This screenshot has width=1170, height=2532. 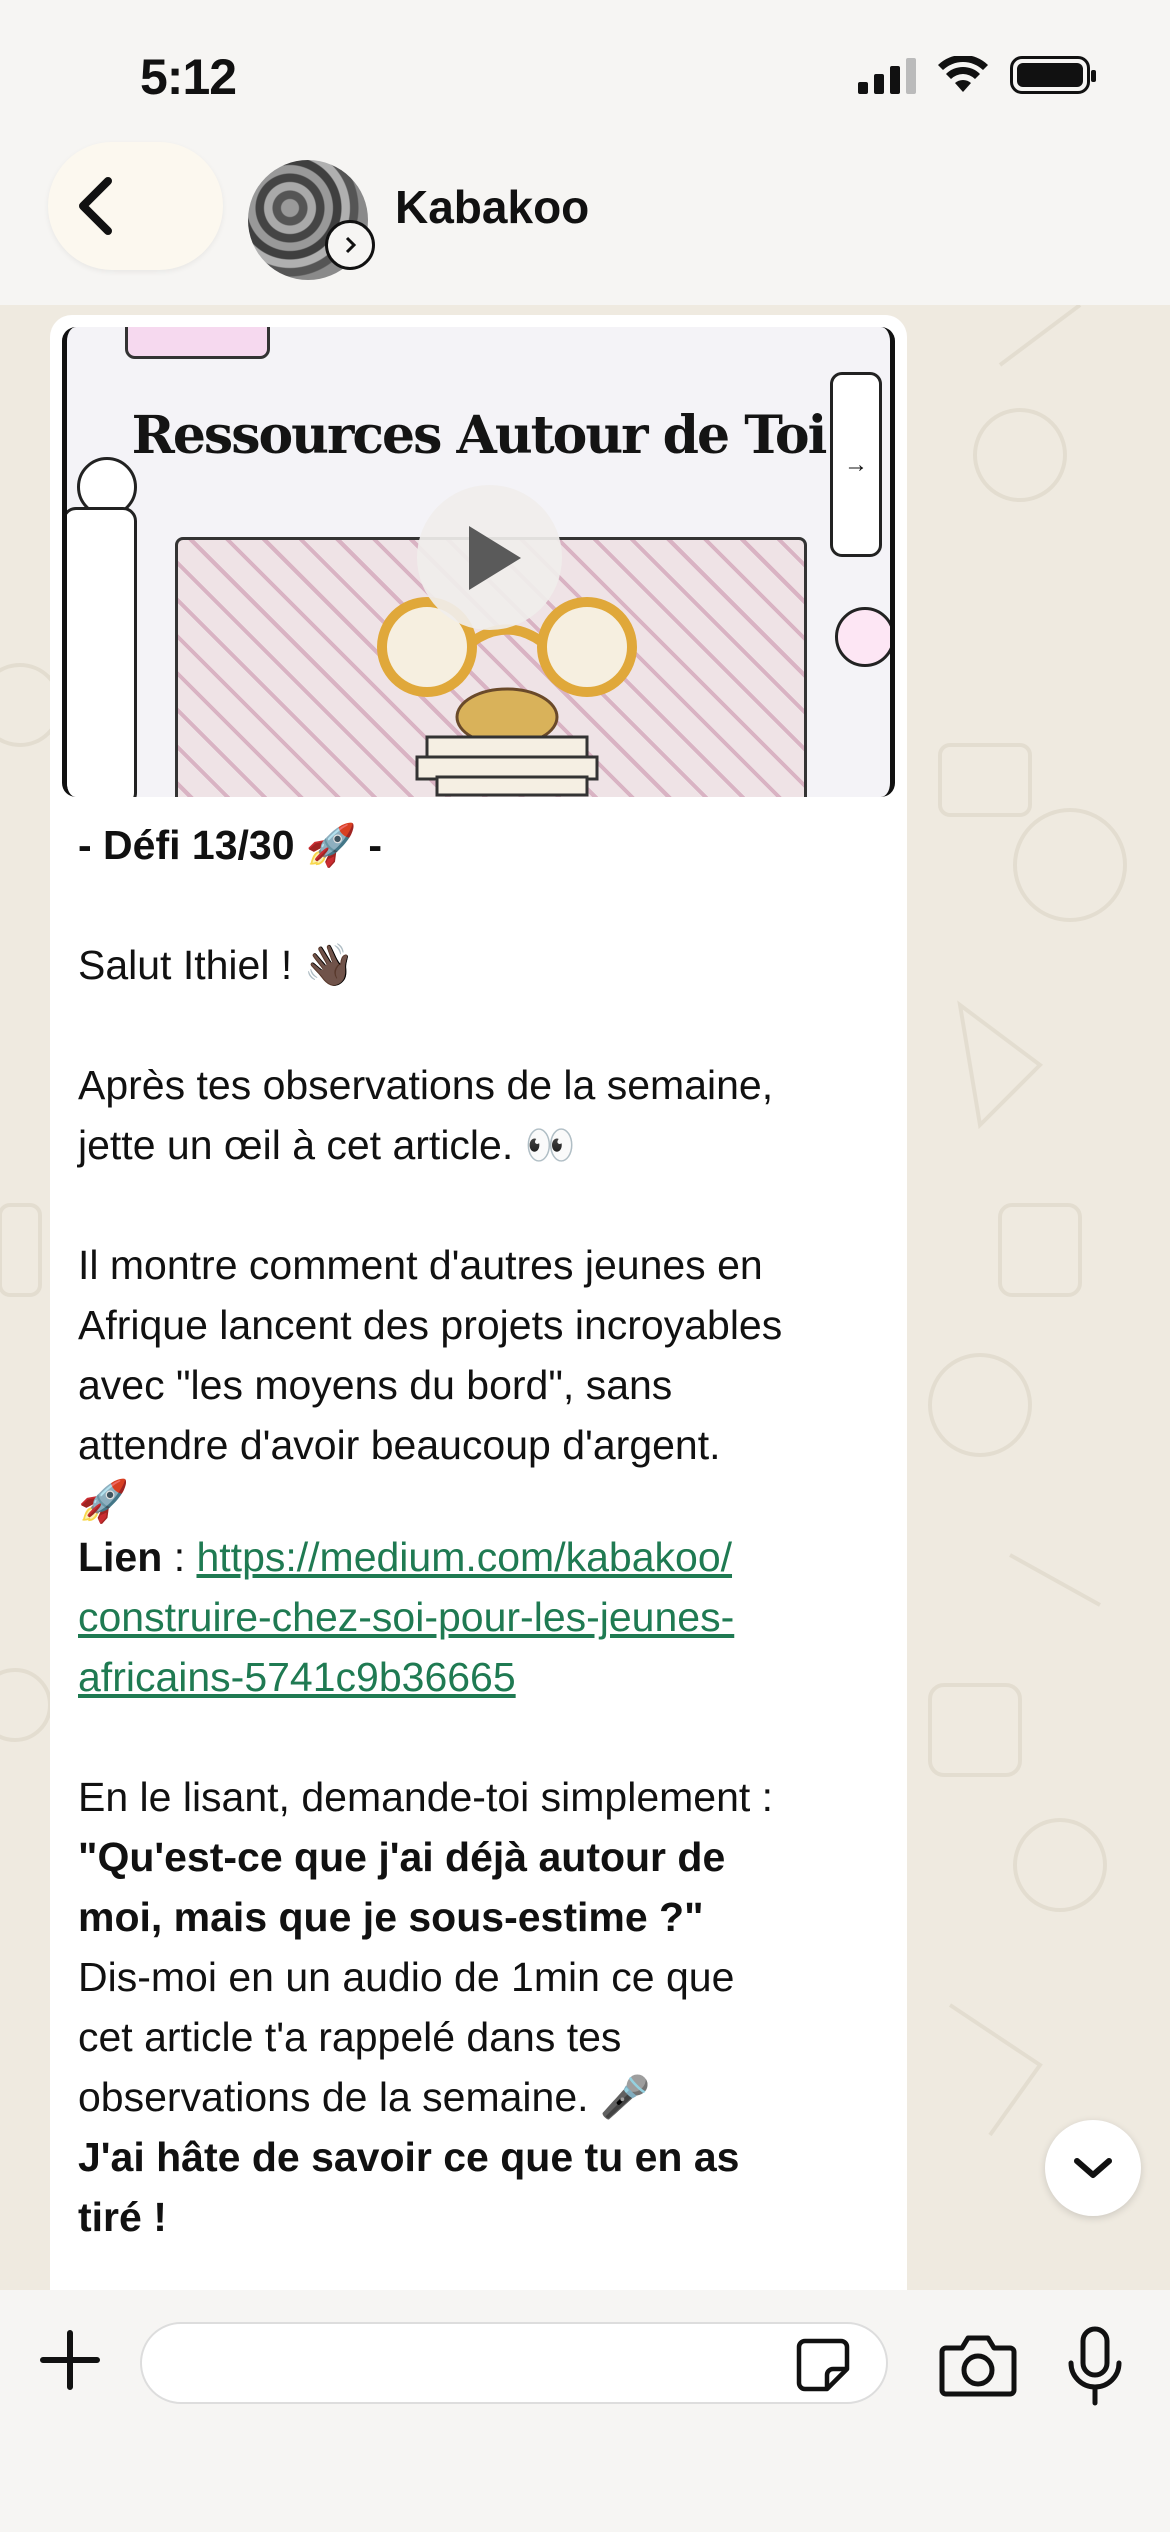 I want to click on question-line: moi, mais que je sous-estime ?", so click(x=391, y=1917).